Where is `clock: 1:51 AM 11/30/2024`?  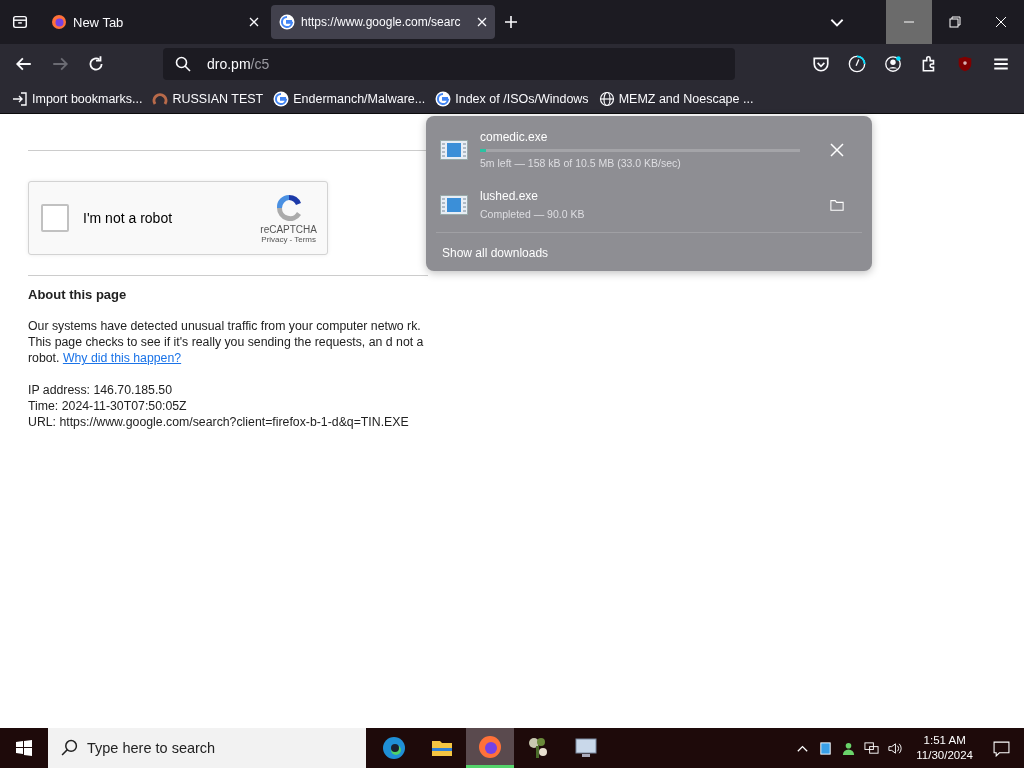
clock: 1:51 AM 11/30/2024 is located at coordinates (944, 748).